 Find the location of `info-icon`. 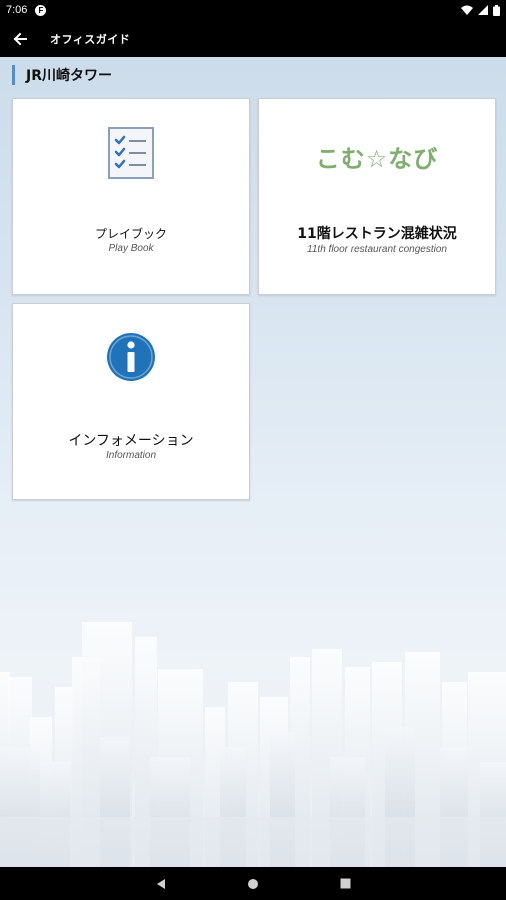

info-icon is located at coordinates (131, 357).